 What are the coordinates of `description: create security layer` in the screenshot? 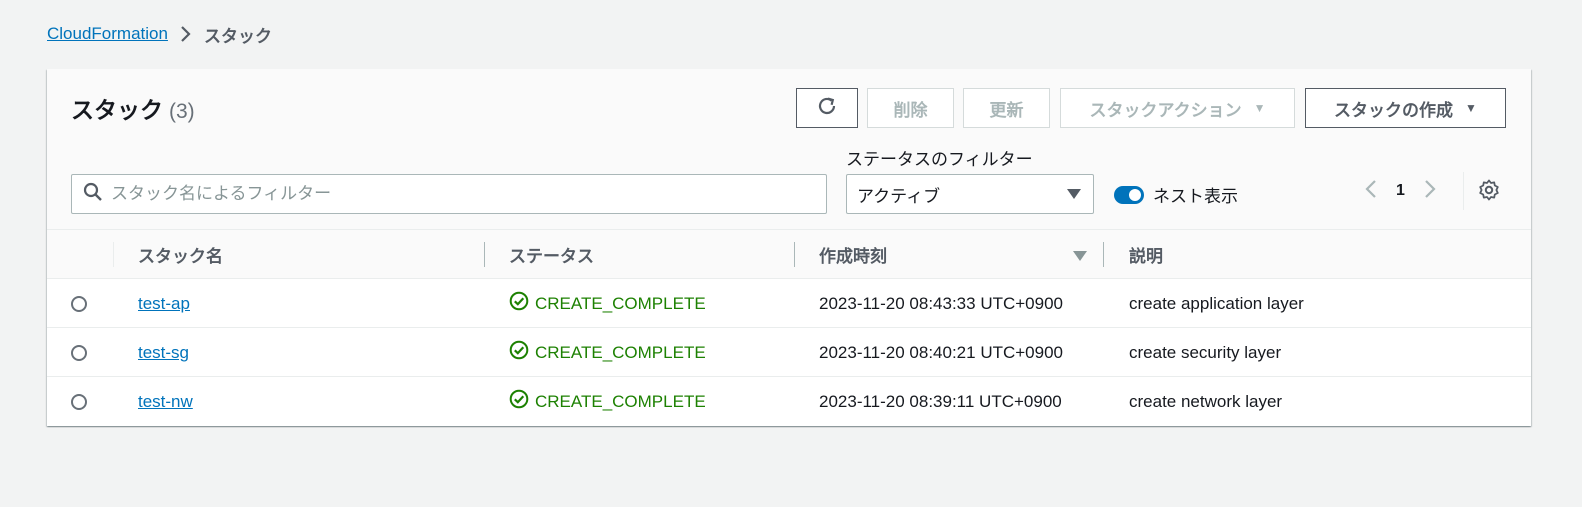 It's located at (1205, 352).